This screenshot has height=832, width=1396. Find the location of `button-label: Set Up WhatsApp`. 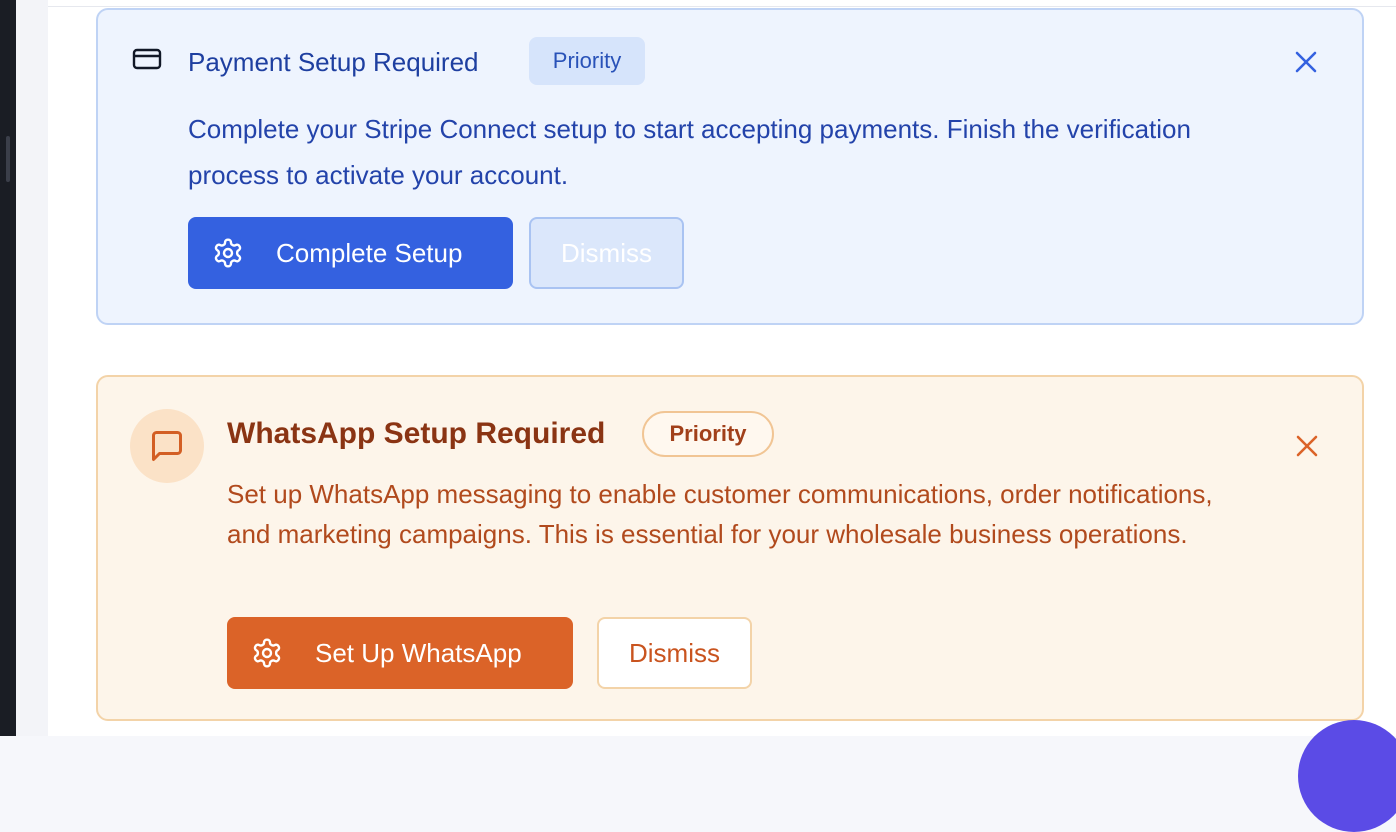

button-label: Set Up WhatsApp is located at coordinates (418, 652).